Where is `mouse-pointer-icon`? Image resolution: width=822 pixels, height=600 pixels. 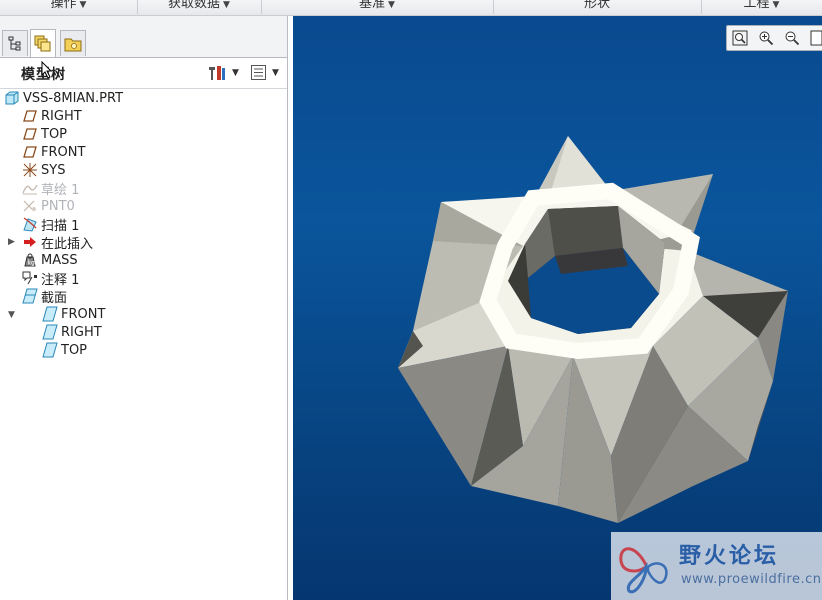 mouse-pointer-icon is located at coordinates (47, 70).